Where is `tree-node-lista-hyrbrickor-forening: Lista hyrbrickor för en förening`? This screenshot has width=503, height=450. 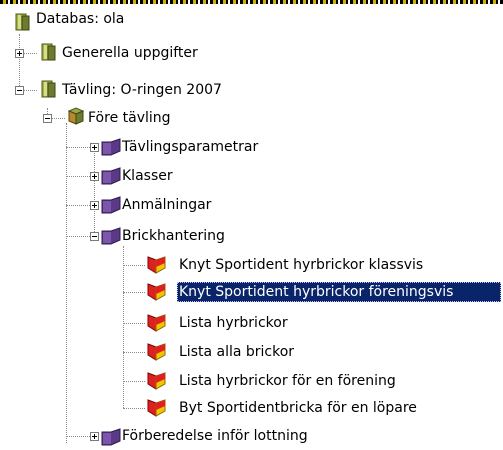 tree-node-lista-hyrbrickor-forening: Lista hyrbrickor för en förening is located at coordinates (287, 381).